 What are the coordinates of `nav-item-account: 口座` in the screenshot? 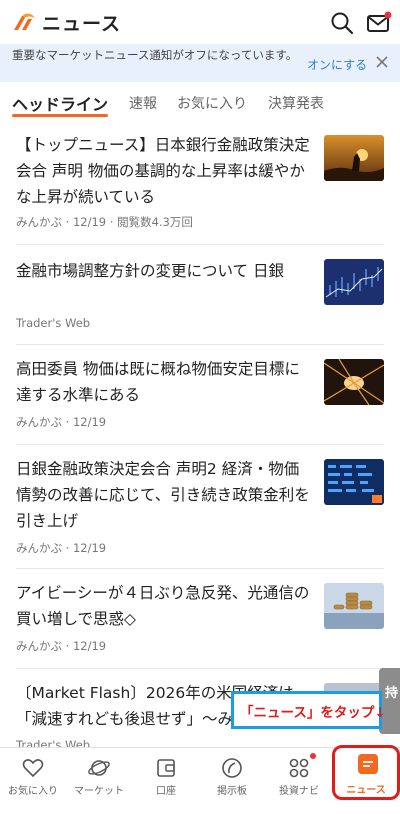 It's located at (166, 781).